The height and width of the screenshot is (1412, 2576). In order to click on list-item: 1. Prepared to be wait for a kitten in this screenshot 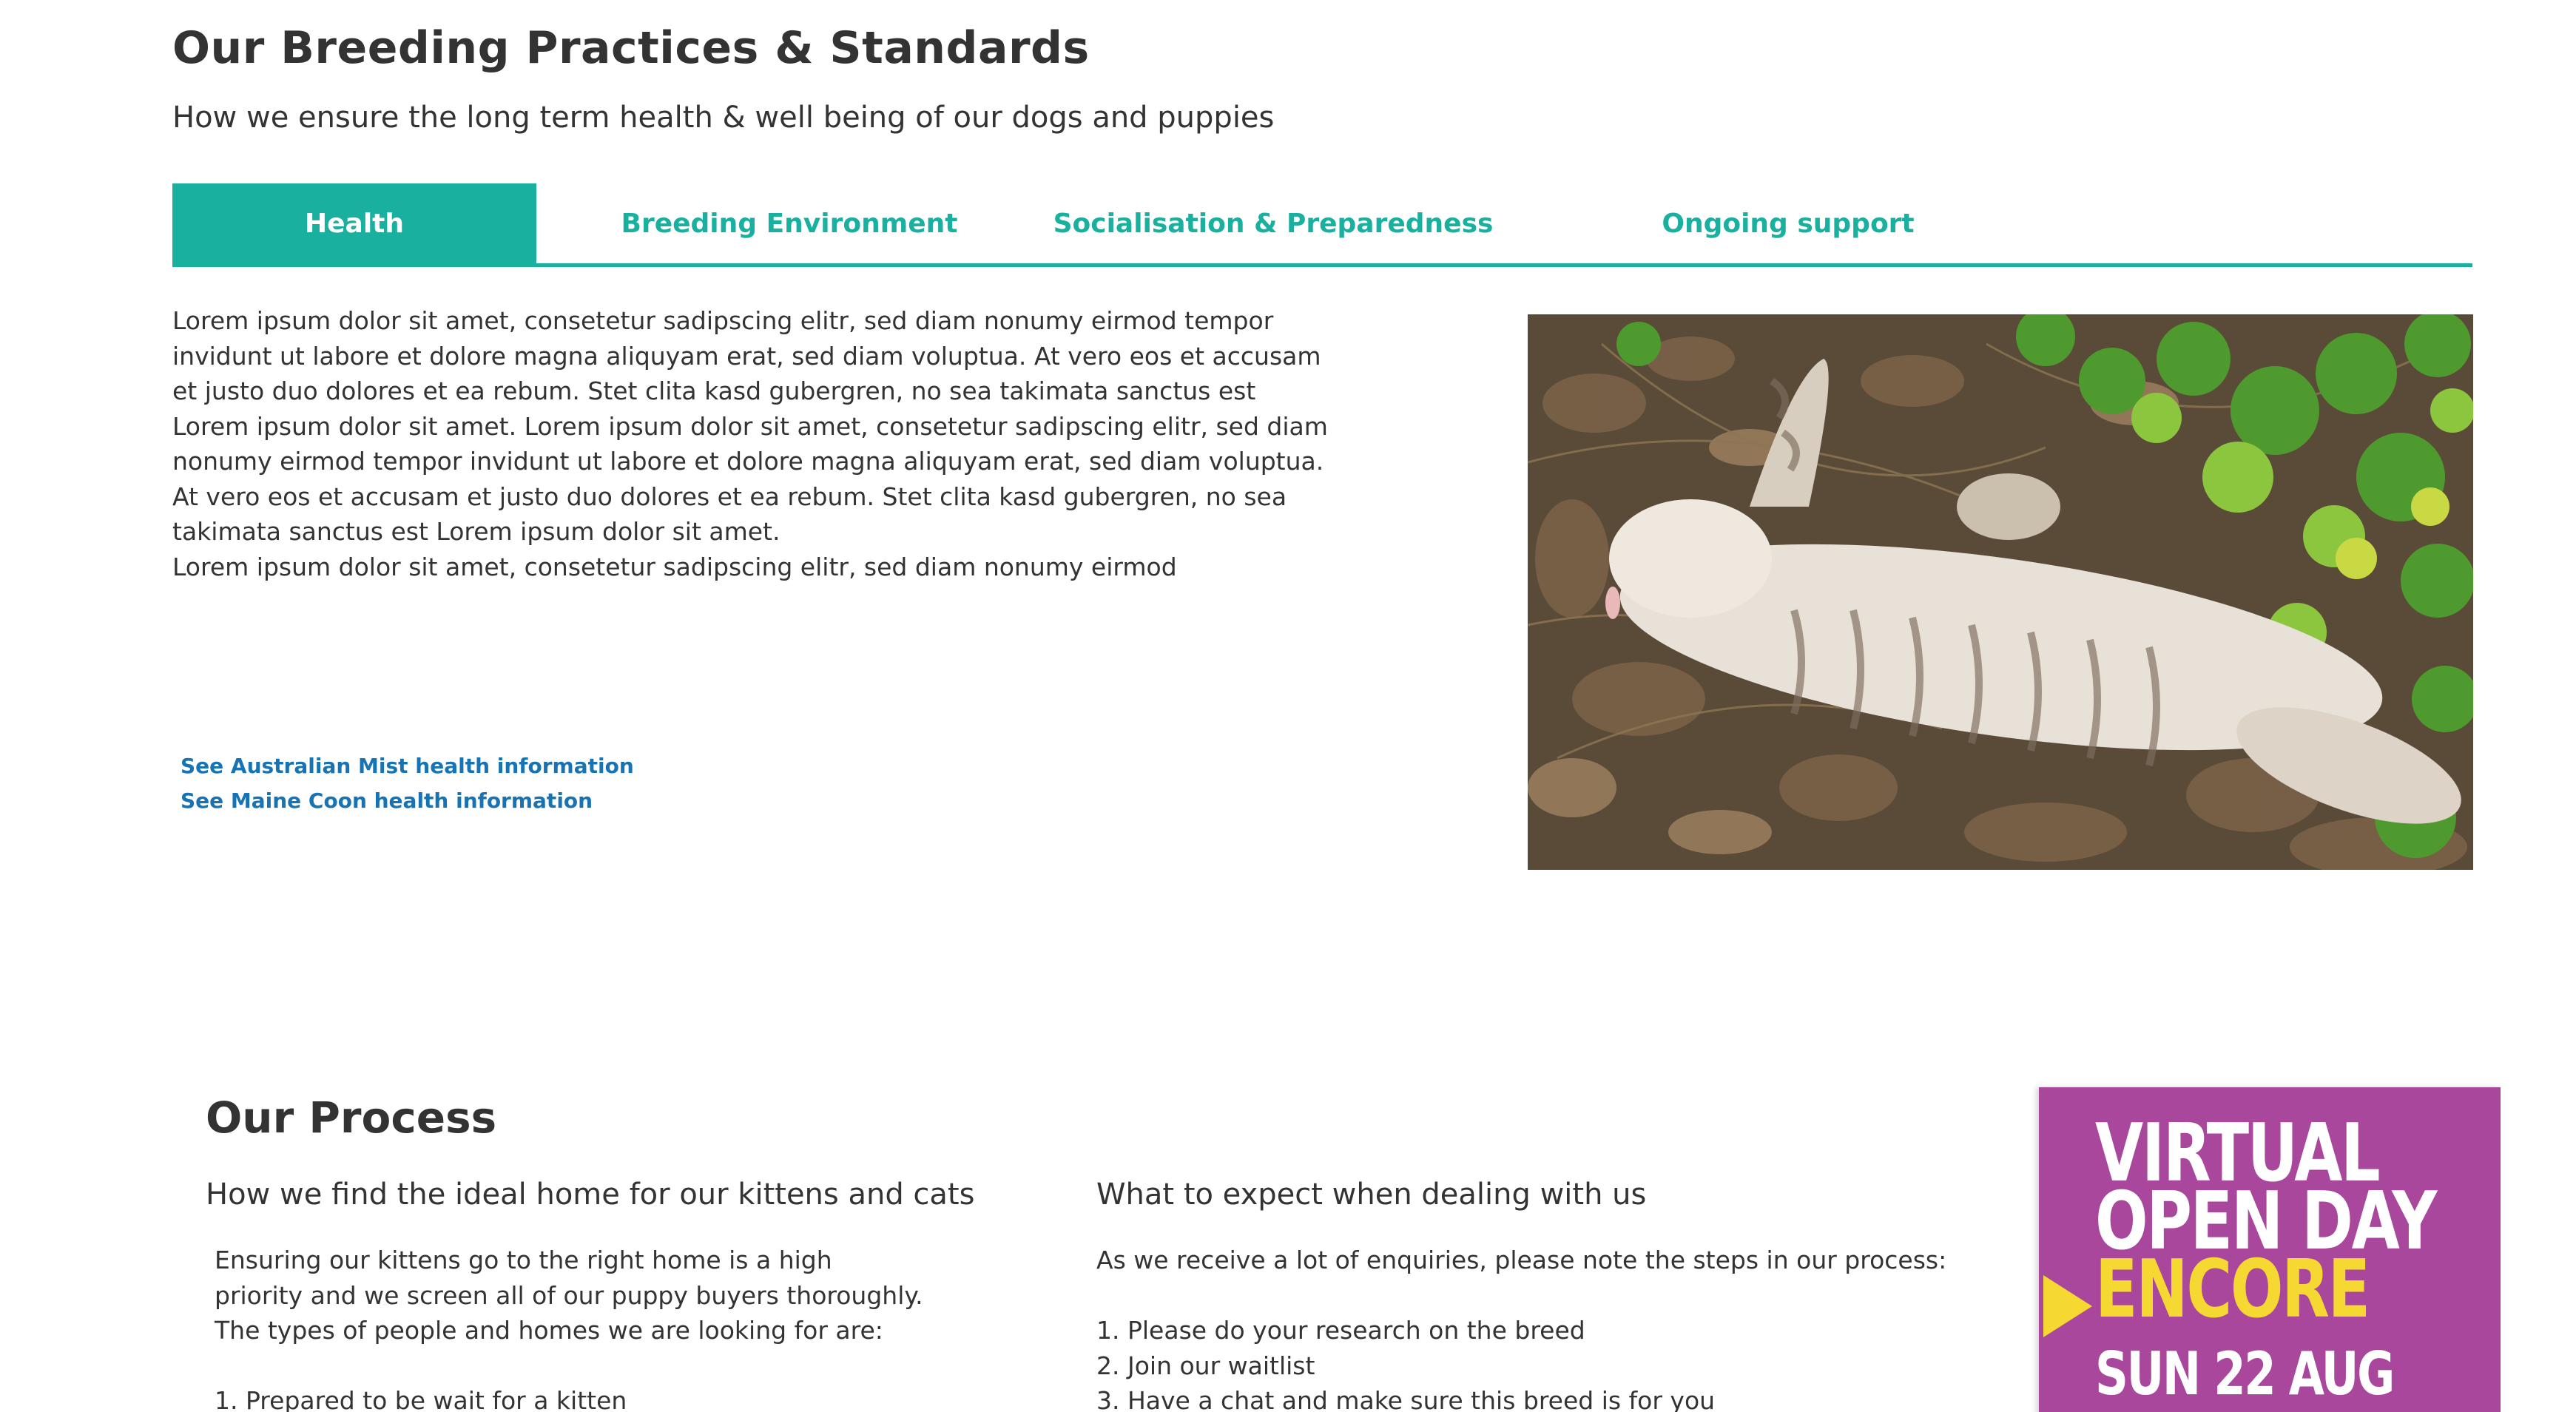, I will do `click(421, 1399)`.